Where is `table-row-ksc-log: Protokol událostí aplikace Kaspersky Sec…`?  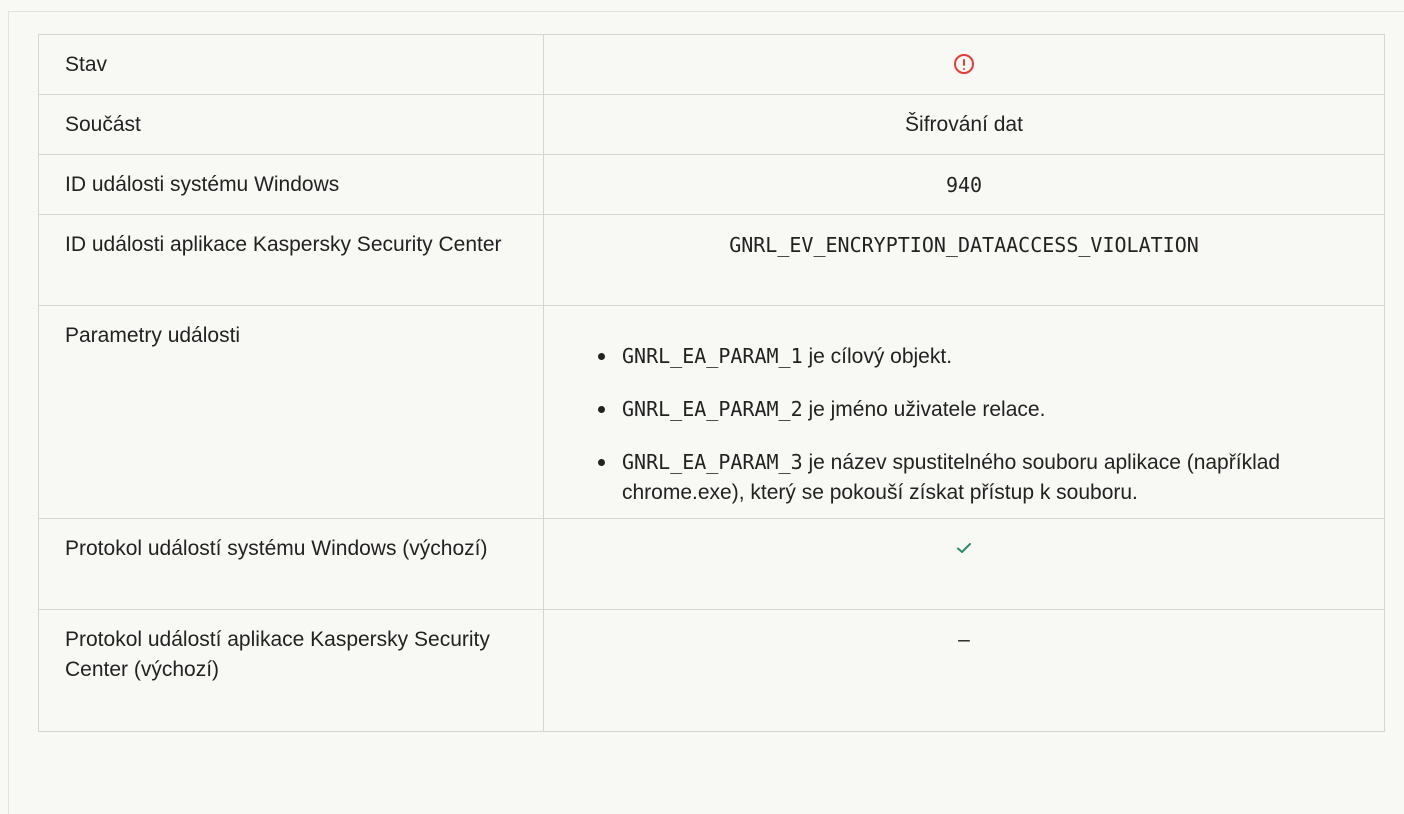 table-row-ksc-log: Protokol událostí aplikace Kaspersky Sec… is located at coordinates (711, 670).